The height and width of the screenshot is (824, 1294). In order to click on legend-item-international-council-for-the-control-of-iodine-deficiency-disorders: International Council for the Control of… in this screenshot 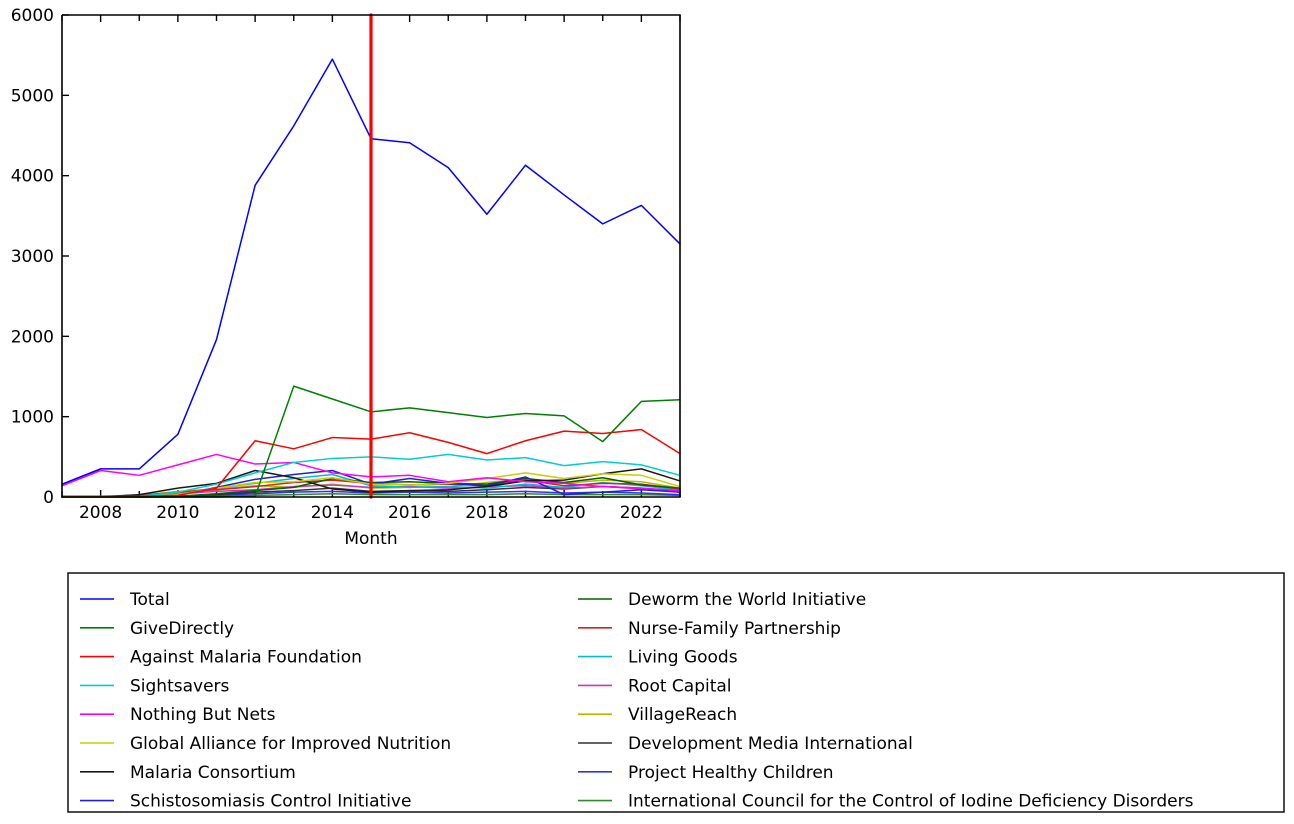, I will do `click(886, 802)`.